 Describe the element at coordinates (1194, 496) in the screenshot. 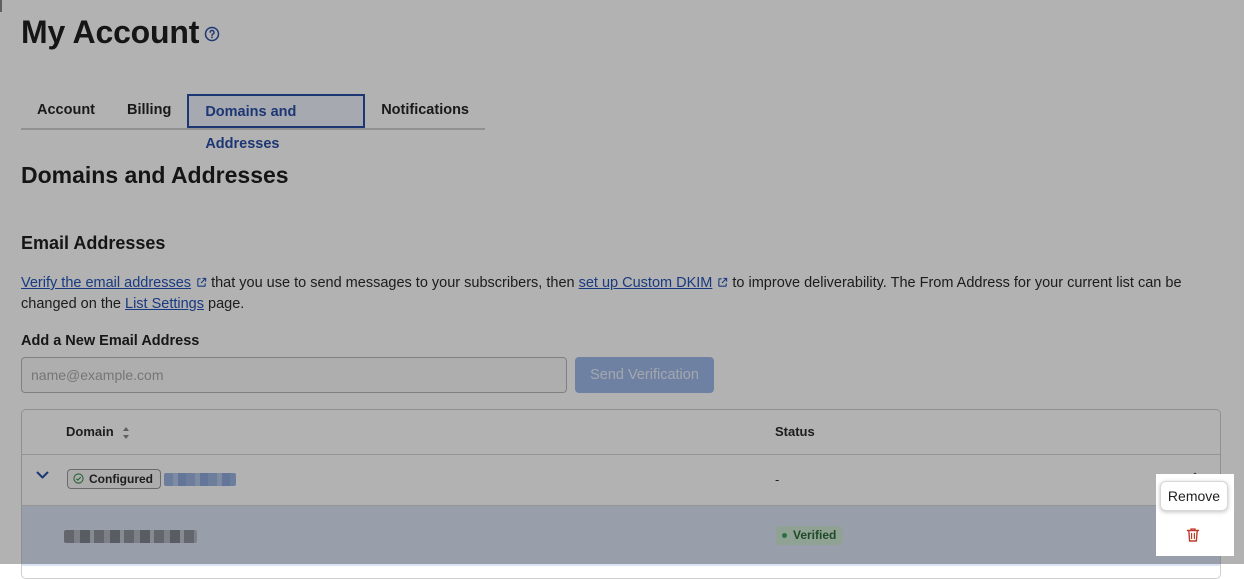

I see `remove-menu-item: Remove` at that location.